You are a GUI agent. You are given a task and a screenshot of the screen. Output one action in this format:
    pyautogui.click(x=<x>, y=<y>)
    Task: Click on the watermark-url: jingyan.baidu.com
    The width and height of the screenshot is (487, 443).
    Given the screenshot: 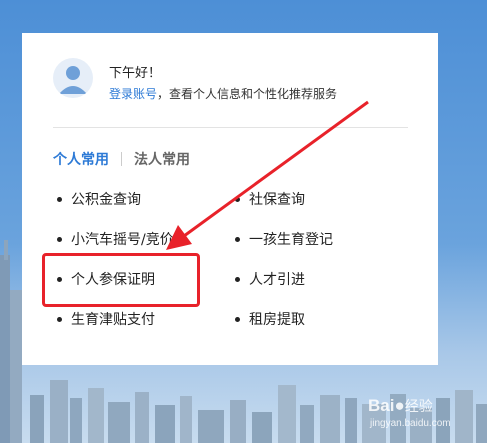 What is the action you would take?
    pyautogui.click(x=410, y=423)
    